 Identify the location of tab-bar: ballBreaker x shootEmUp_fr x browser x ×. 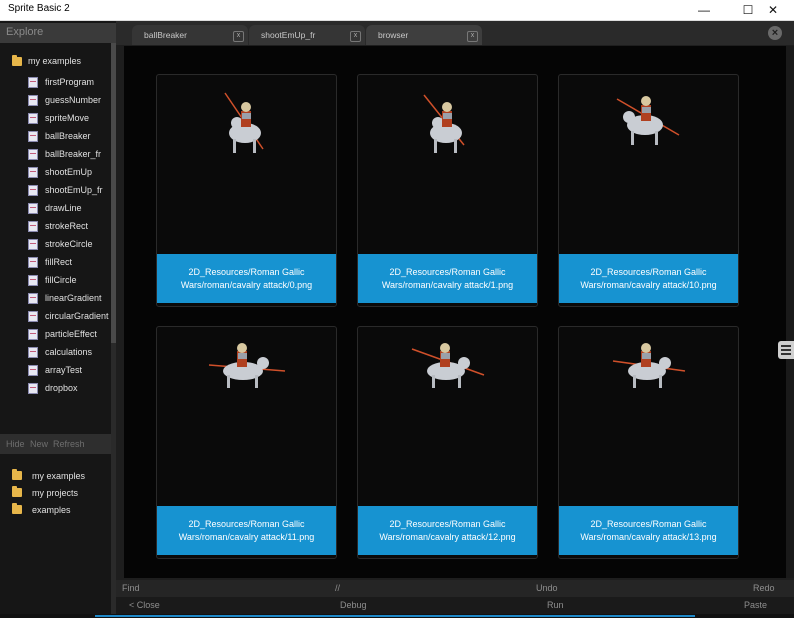
(455, 33).